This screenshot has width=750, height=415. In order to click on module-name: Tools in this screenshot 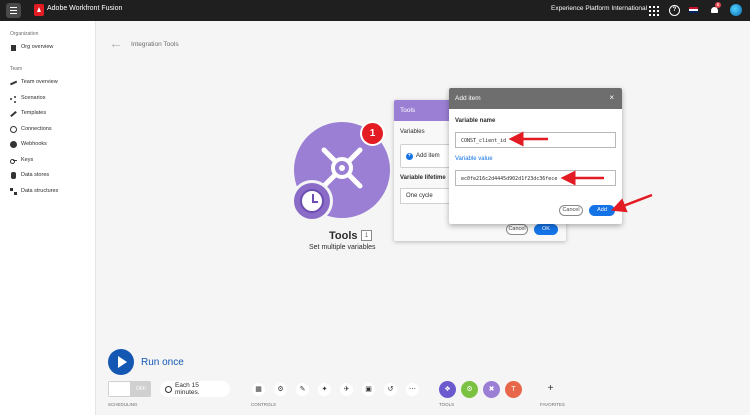, I will do `click(343, 236)`.